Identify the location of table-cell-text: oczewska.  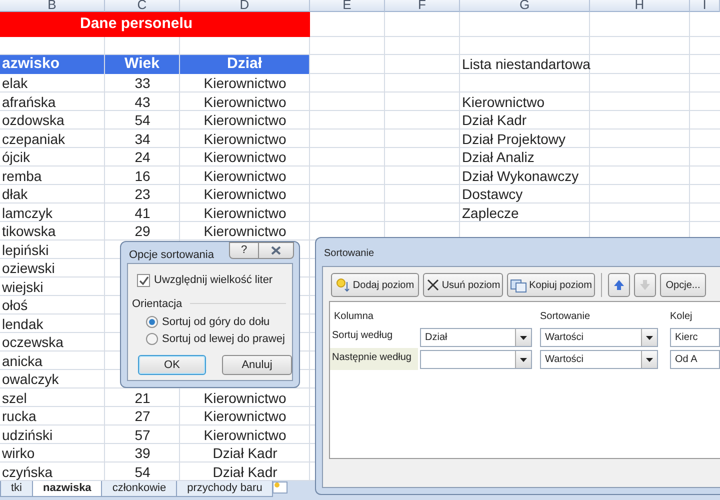
(32, 342).